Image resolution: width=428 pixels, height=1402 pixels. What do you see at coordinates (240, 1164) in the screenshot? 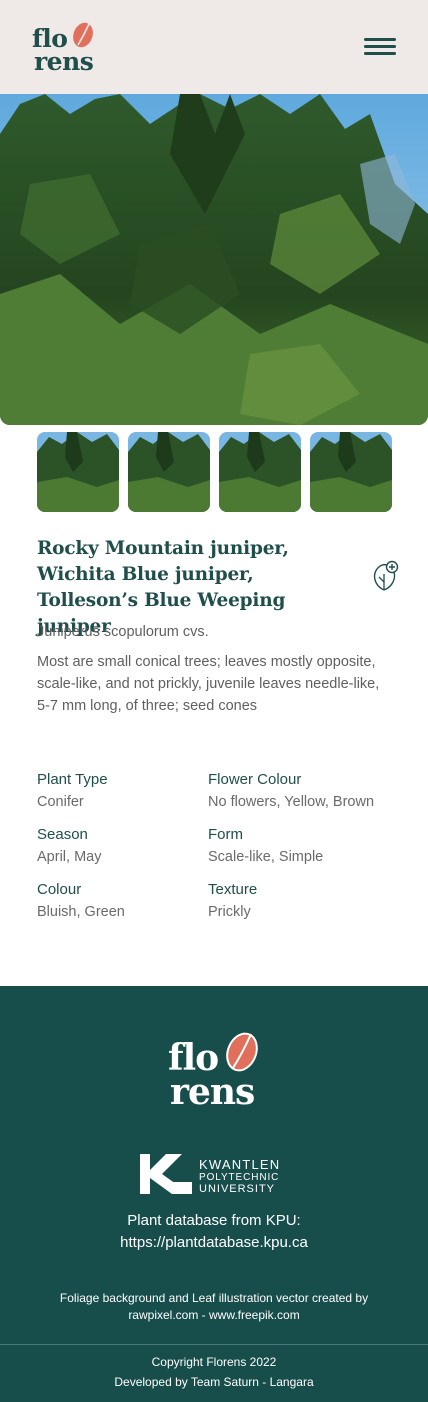
I see `kpu-text-line1: KWANTLEN` at bounding box center [240, 1164].